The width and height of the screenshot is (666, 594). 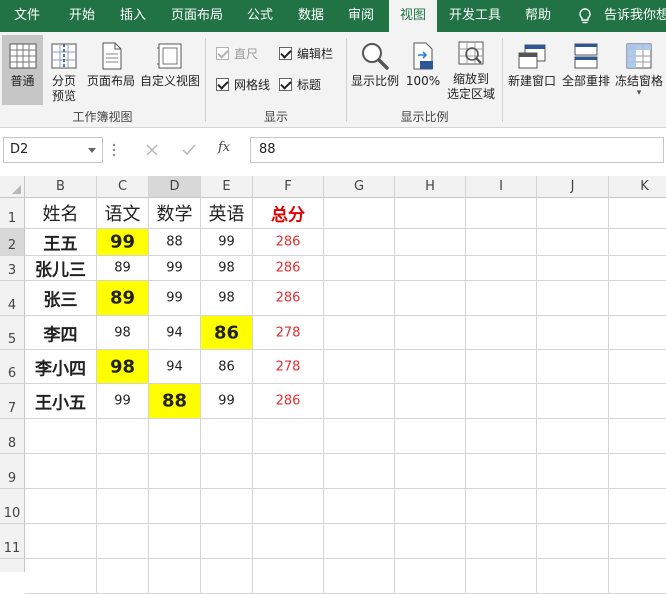 I want to click on freeze-panes-button: 冻结窗格 ▾, so click(x=639, y=78).